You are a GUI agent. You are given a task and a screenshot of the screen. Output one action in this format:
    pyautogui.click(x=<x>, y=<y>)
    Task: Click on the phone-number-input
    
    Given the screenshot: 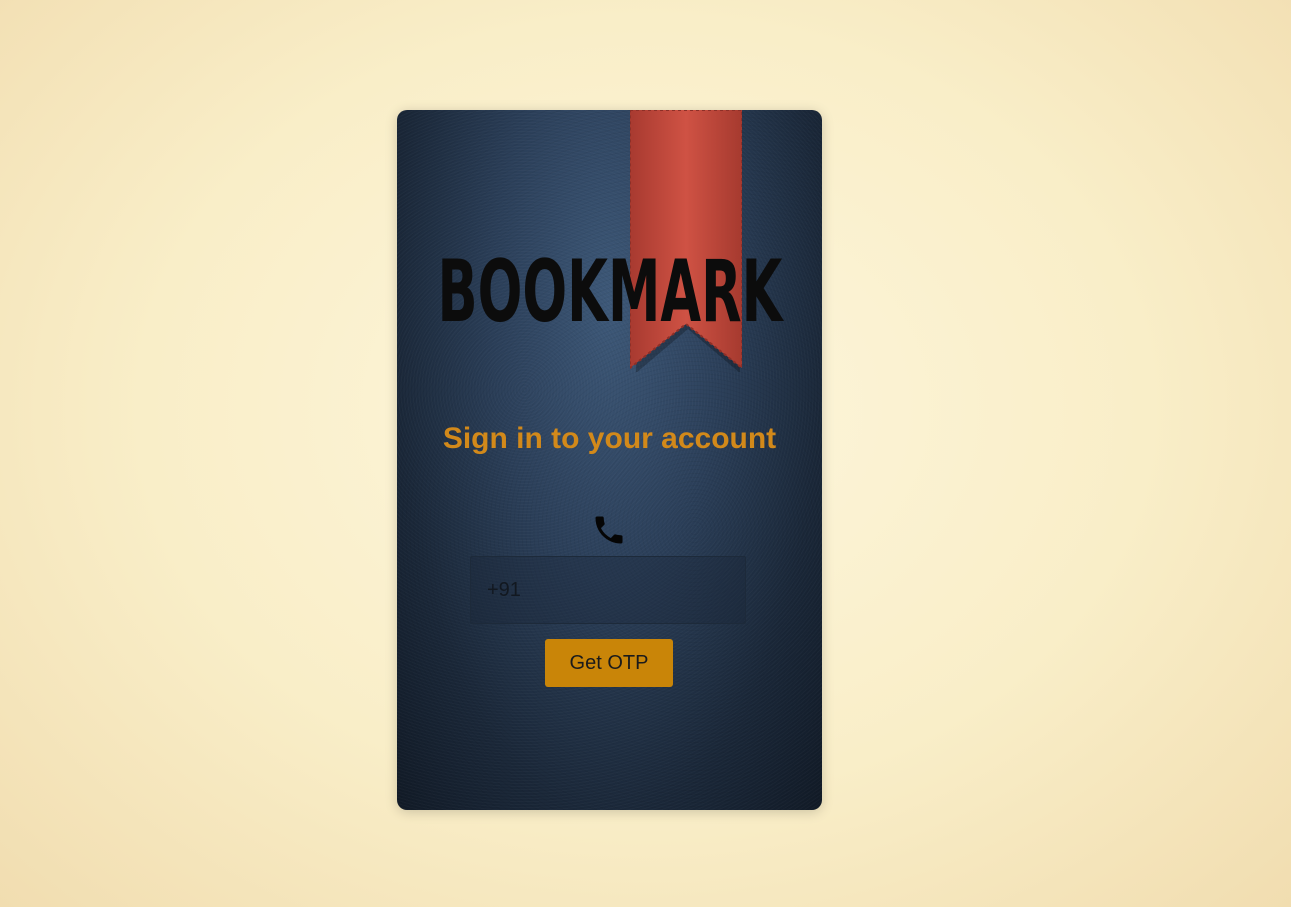 What is the action you would take?
    pyautogui.click(x=608, y=590)
    